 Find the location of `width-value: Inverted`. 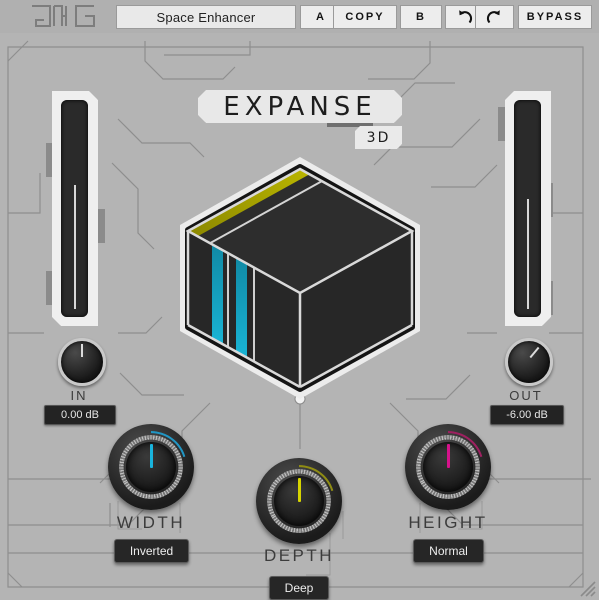

width-value: Inverted is located at coordinates (151, 551).